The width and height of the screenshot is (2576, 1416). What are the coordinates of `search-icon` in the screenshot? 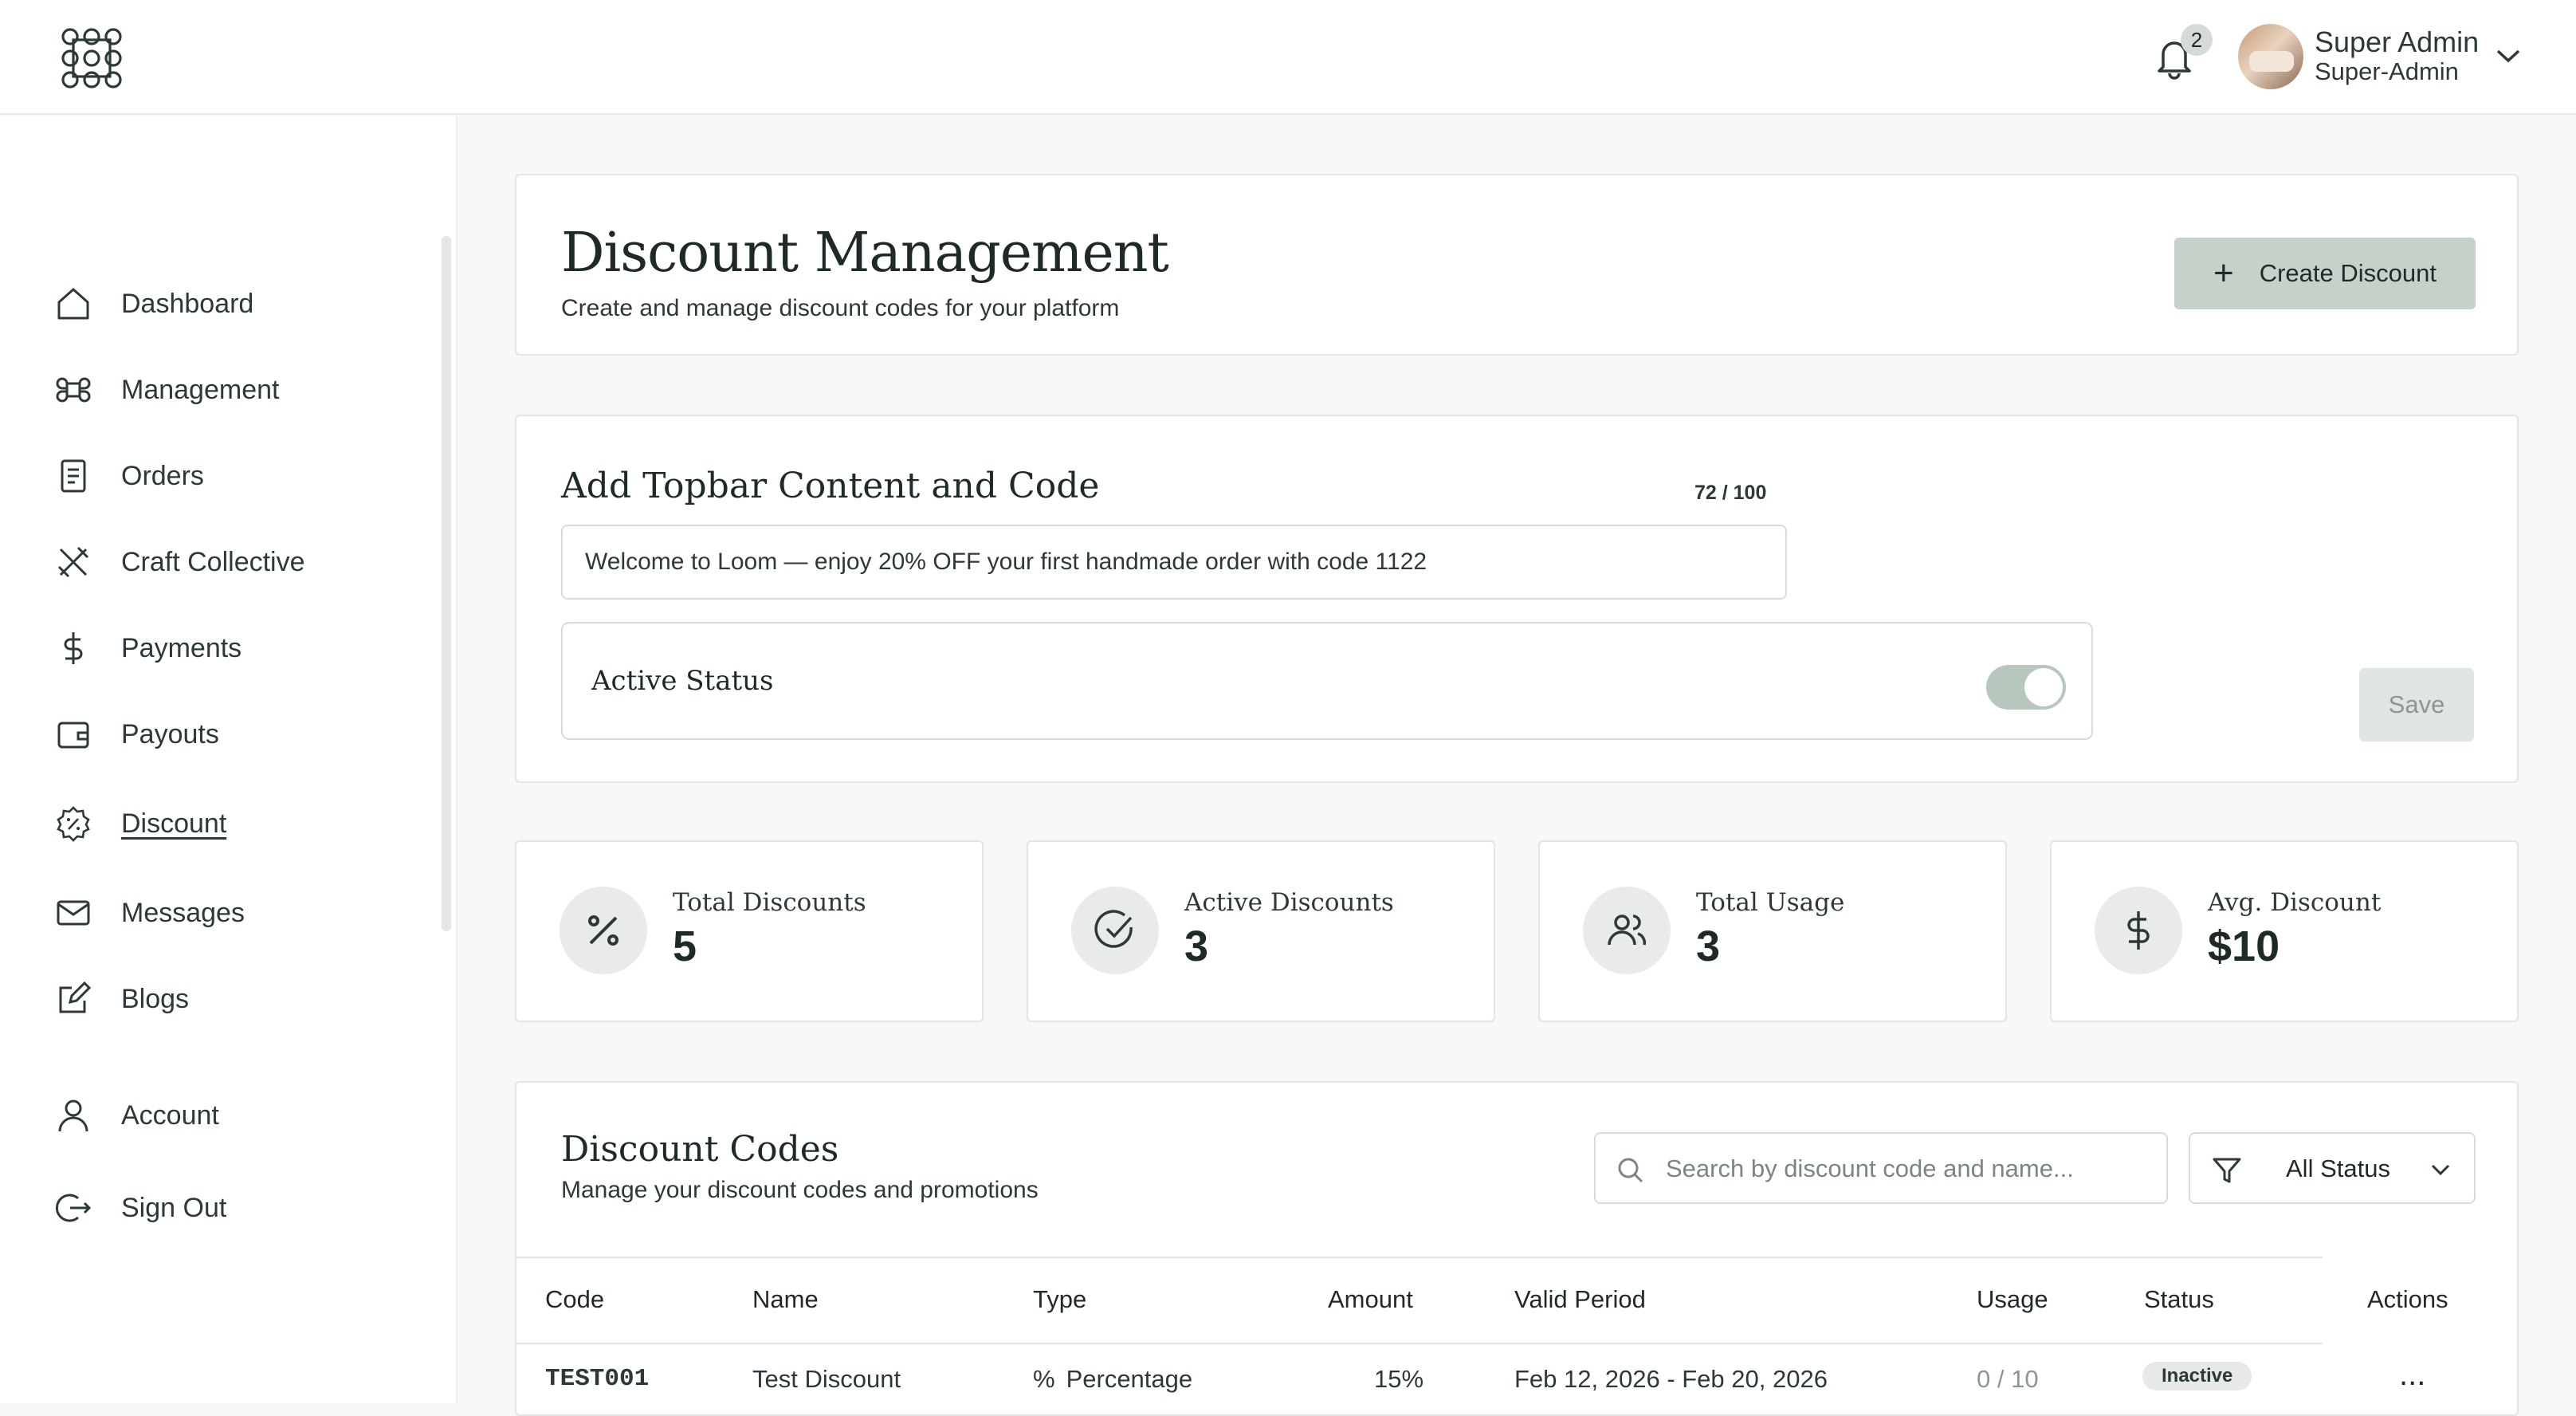 It's located at (1630, 1170).